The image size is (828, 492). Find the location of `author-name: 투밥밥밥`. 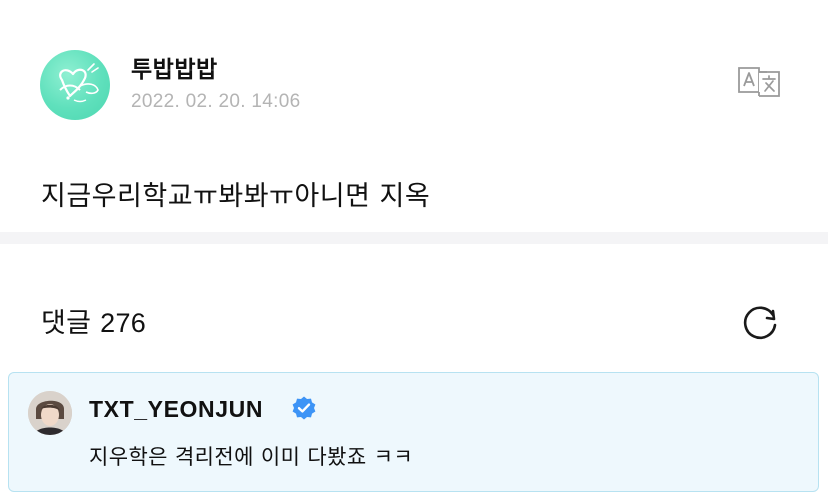

author-name: 투밥밥밥 is located at coordinates (174, 67).